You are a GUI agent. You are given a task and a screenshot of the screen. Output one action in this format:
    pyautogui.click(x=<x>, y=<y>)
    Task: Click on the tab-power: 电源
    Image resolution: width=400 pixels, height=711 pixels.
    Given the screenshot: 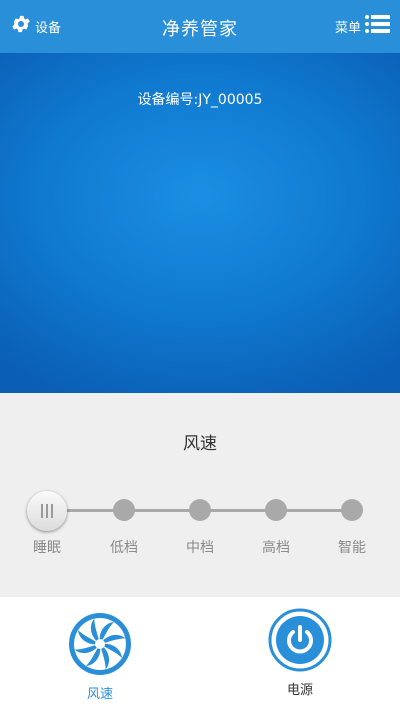 What is the action you would take?
    pyautogui.click(x=300, y=652)
    